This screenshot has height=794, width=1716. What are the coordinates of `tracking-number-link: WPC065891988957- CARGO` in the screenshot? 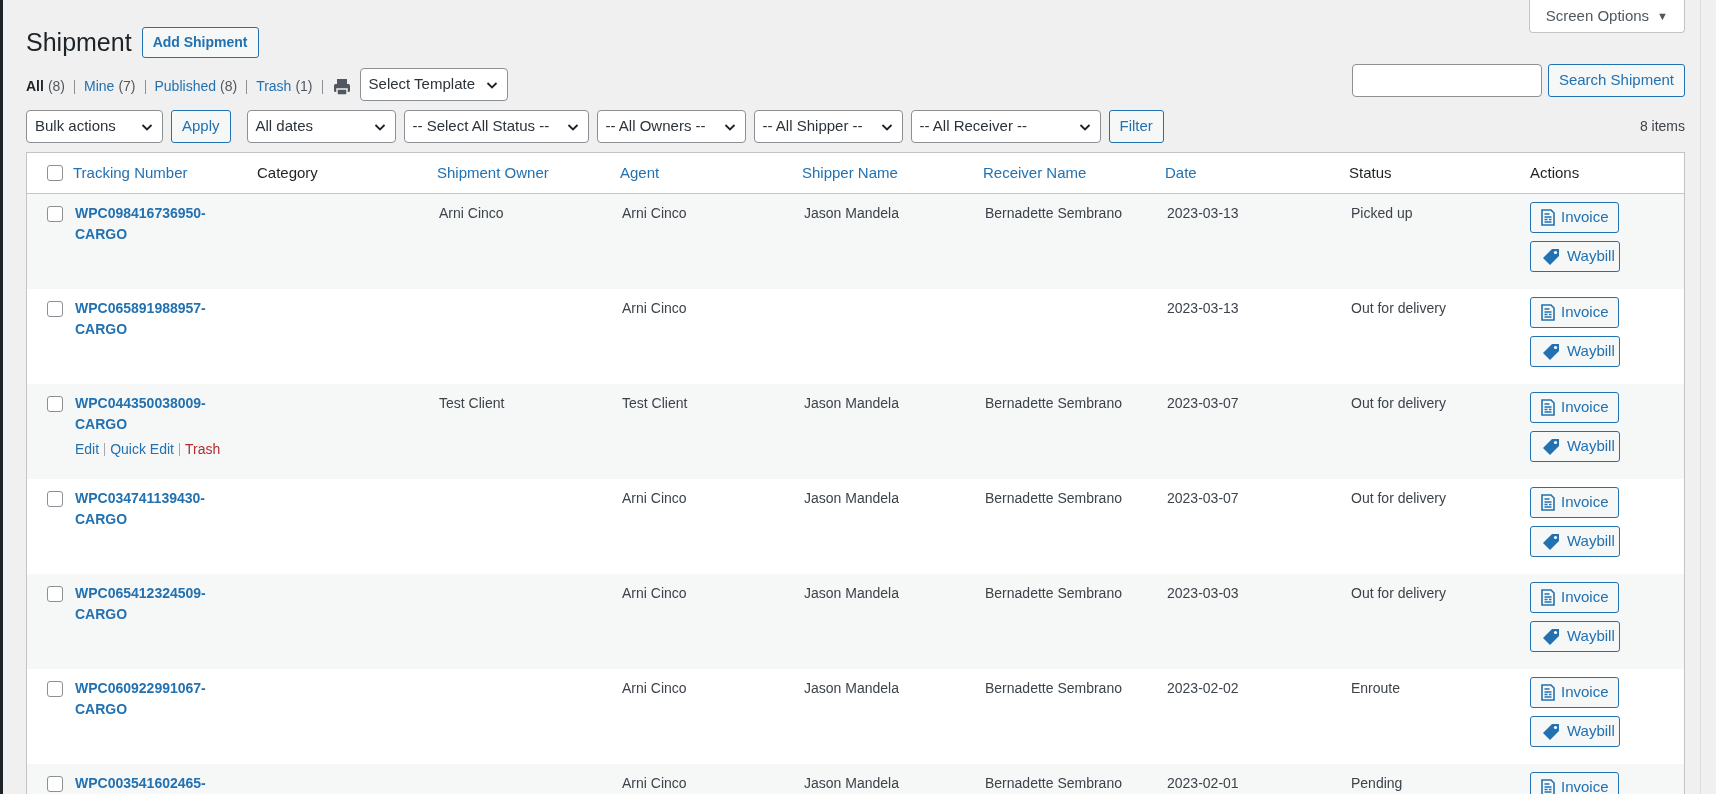 It's located at (162, 319).